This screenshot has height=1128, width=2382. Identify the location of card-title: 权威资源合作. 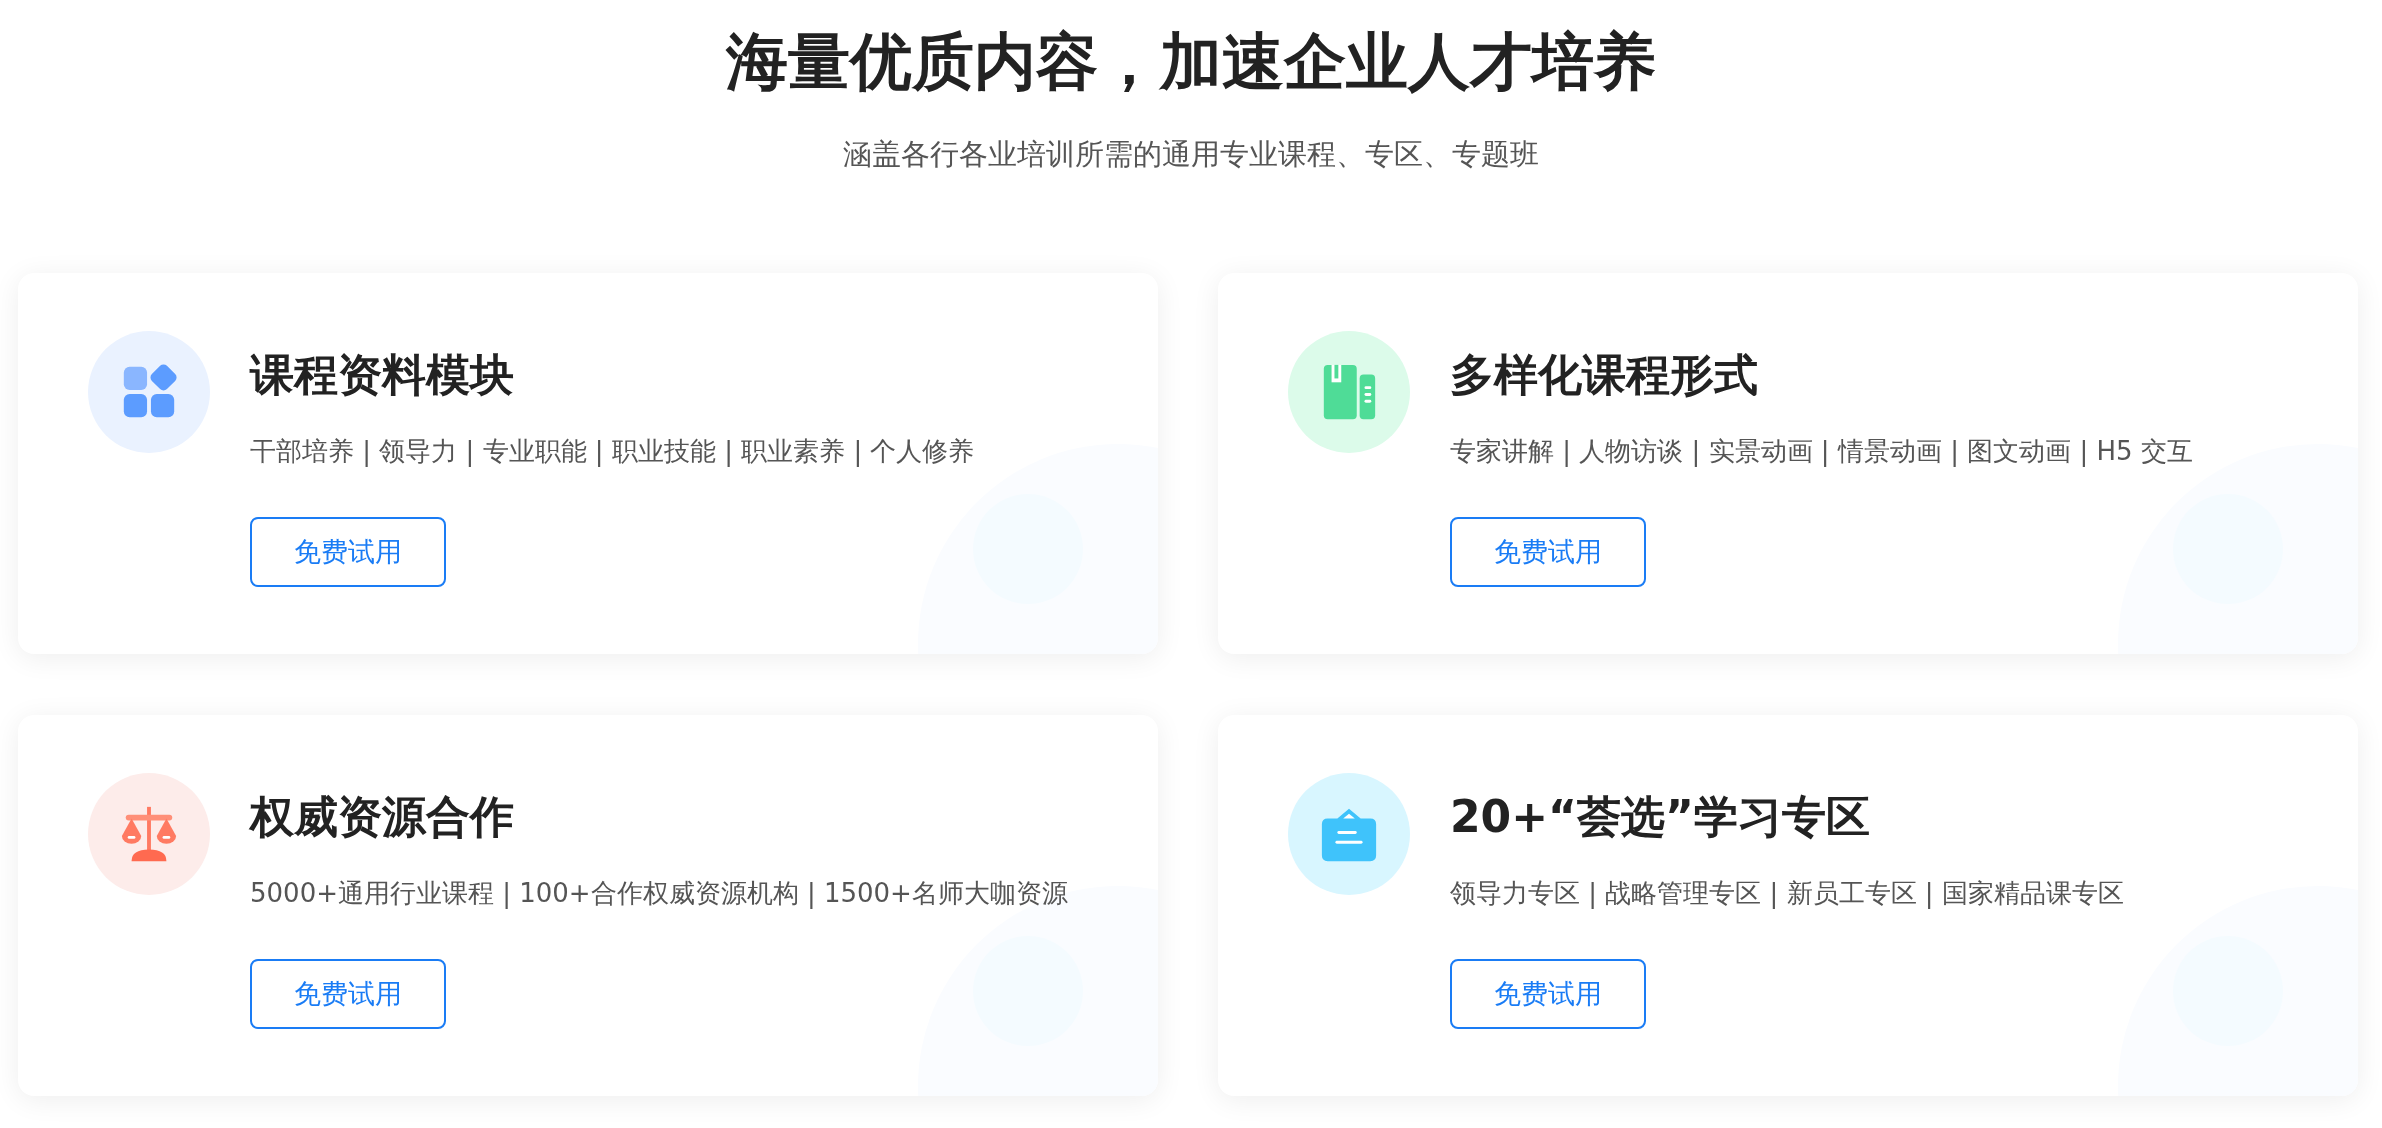
(382, 817).